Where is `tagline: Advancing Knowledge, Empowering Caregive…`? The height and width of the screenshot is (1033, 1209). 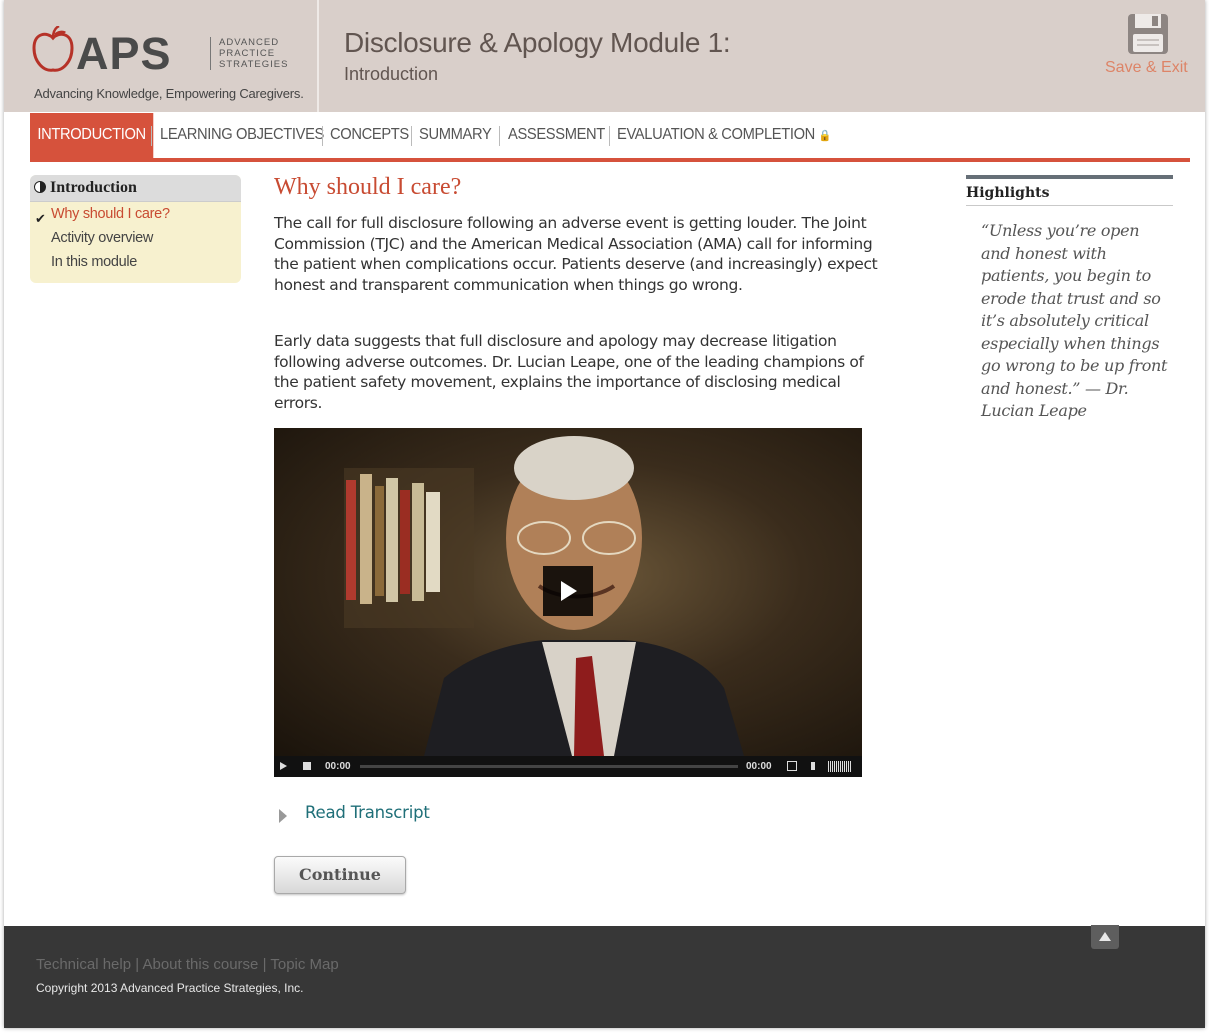 tagline: Advancing Knowledge, Empowering Caregive… is located at coordinates (169, 93).